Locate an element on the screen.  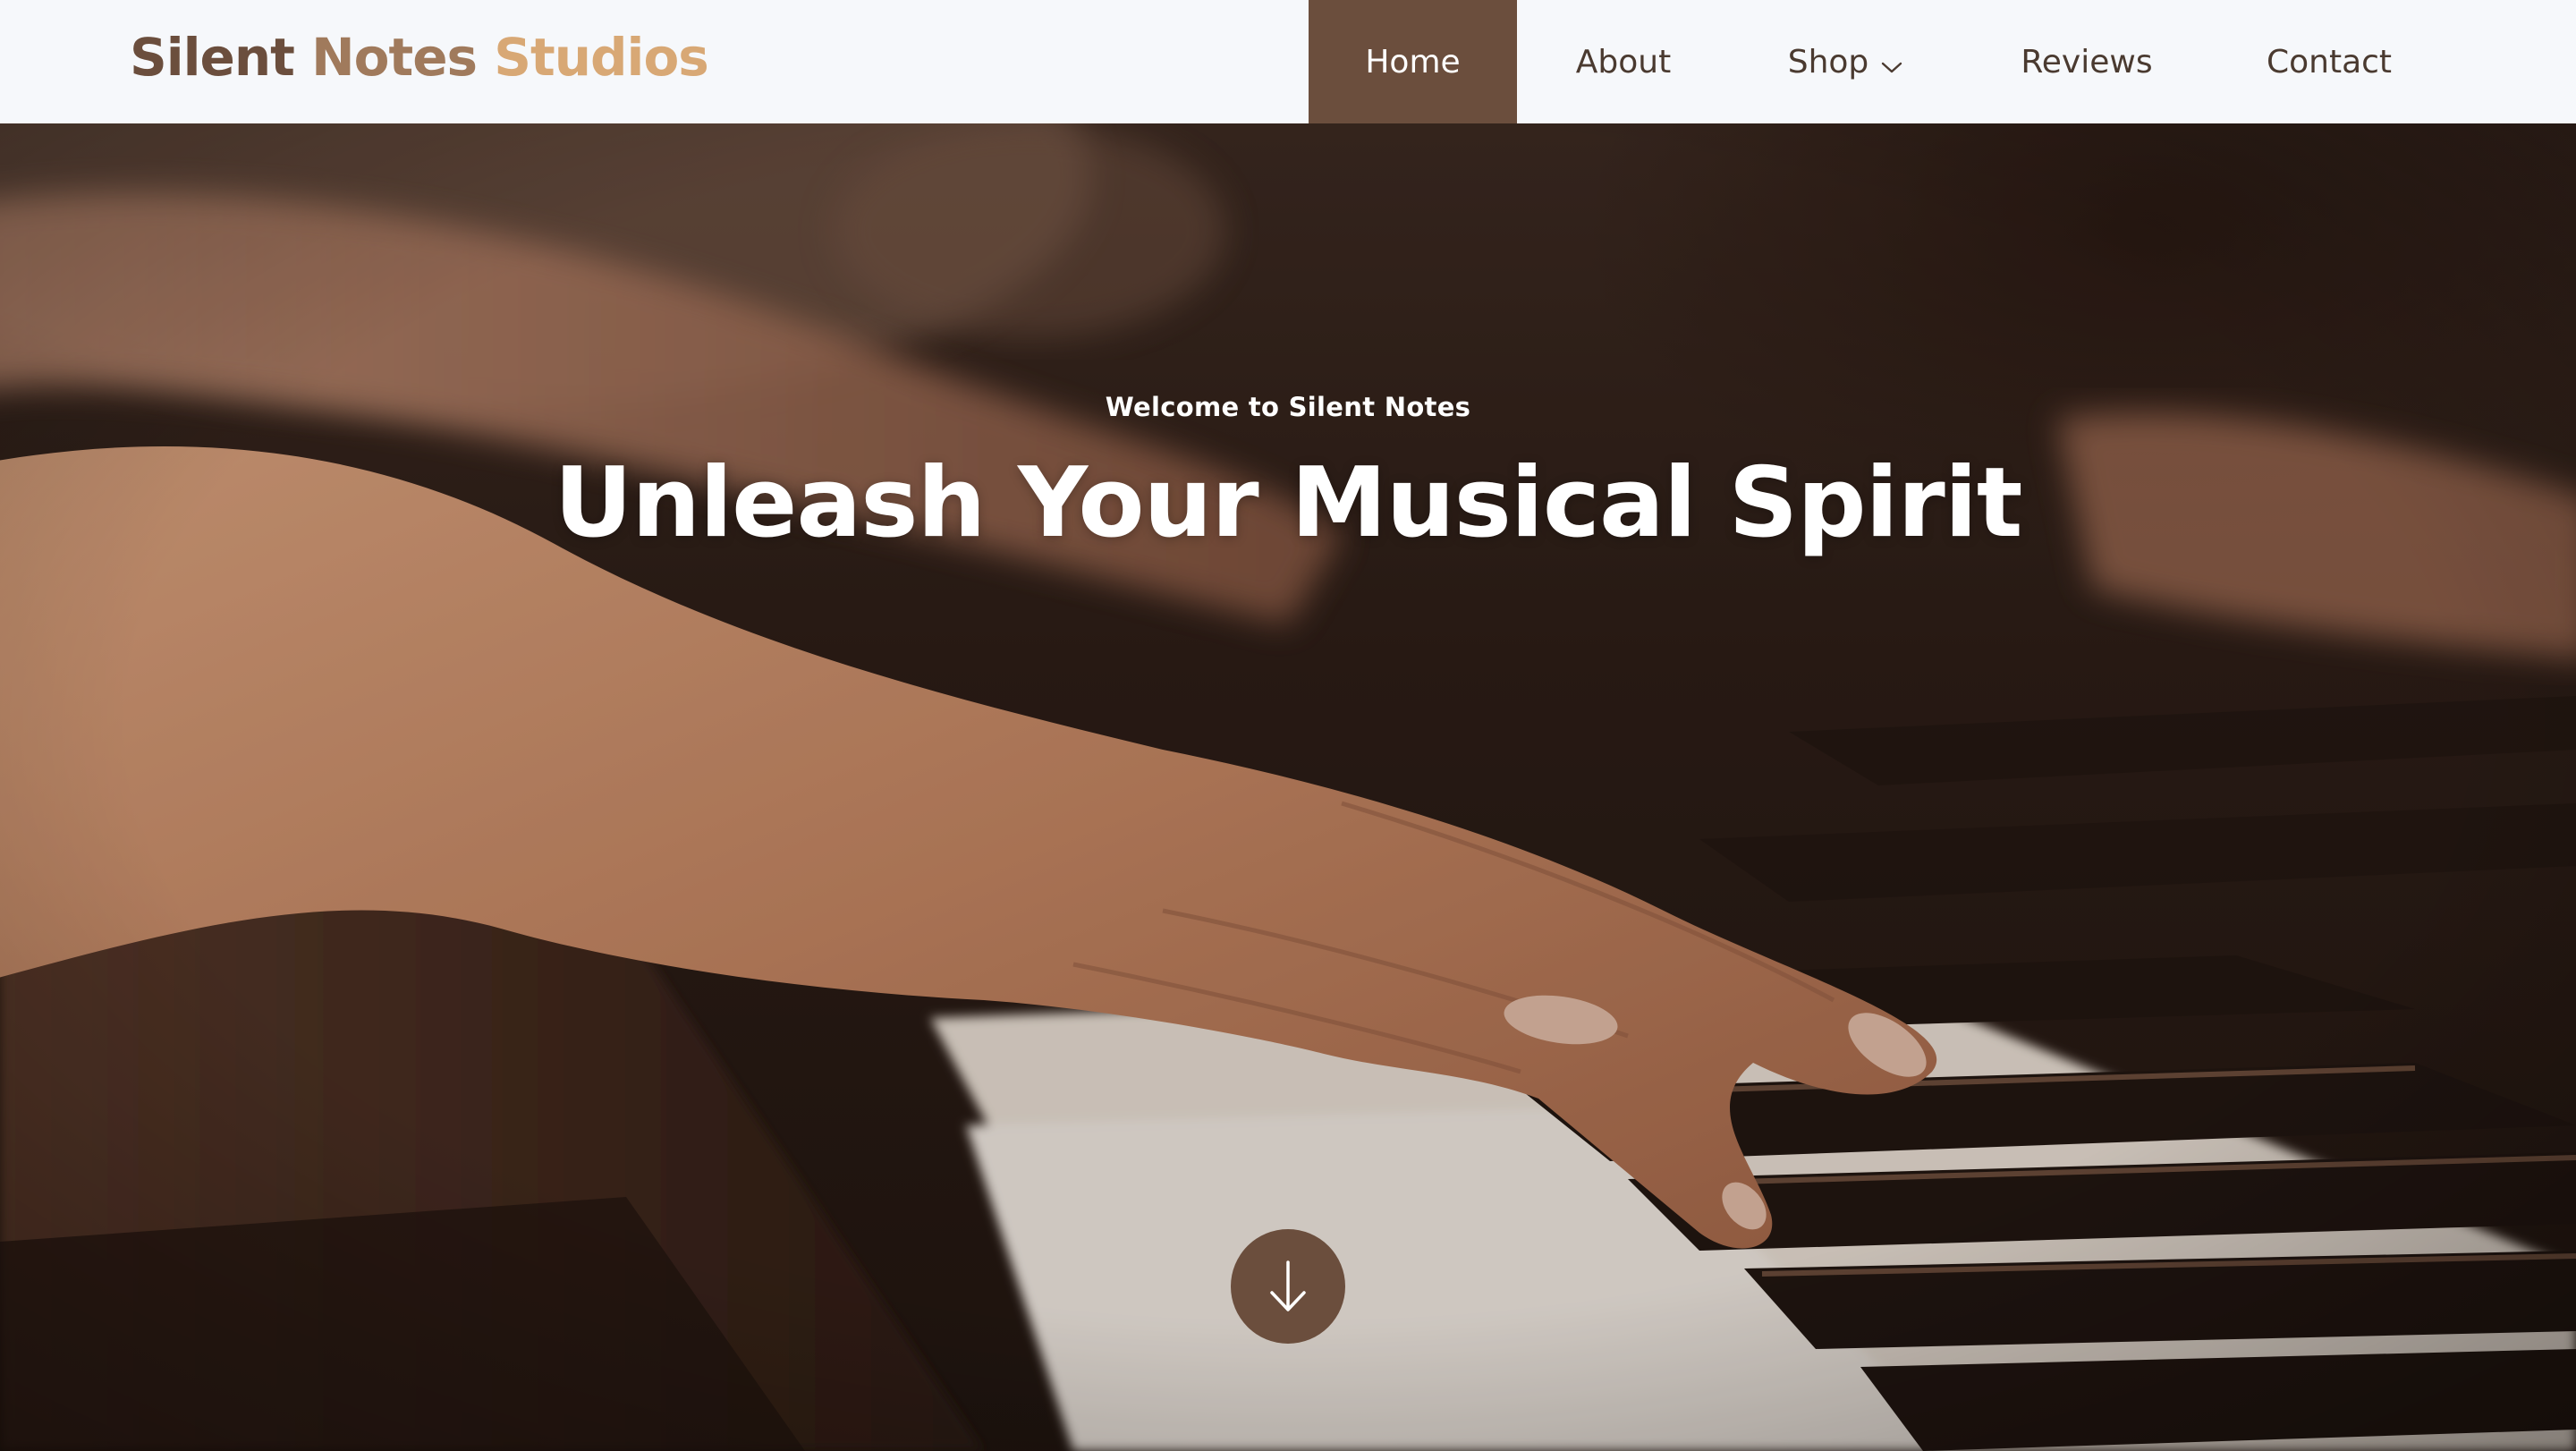
nav-item-reviews-label: Reviews is located at coordinates (2087, 62).